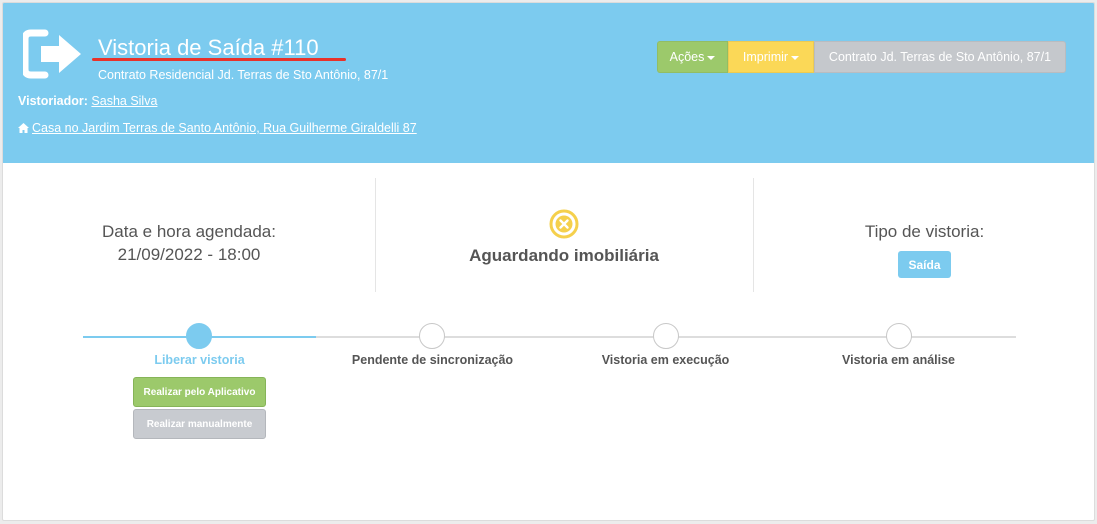 The image size is (1097, 524). What do you see at coordinates (665, 360) in the screenshot?
I see `step-label-execucao: Vistoria em execução` at bounding box center [665, 360].